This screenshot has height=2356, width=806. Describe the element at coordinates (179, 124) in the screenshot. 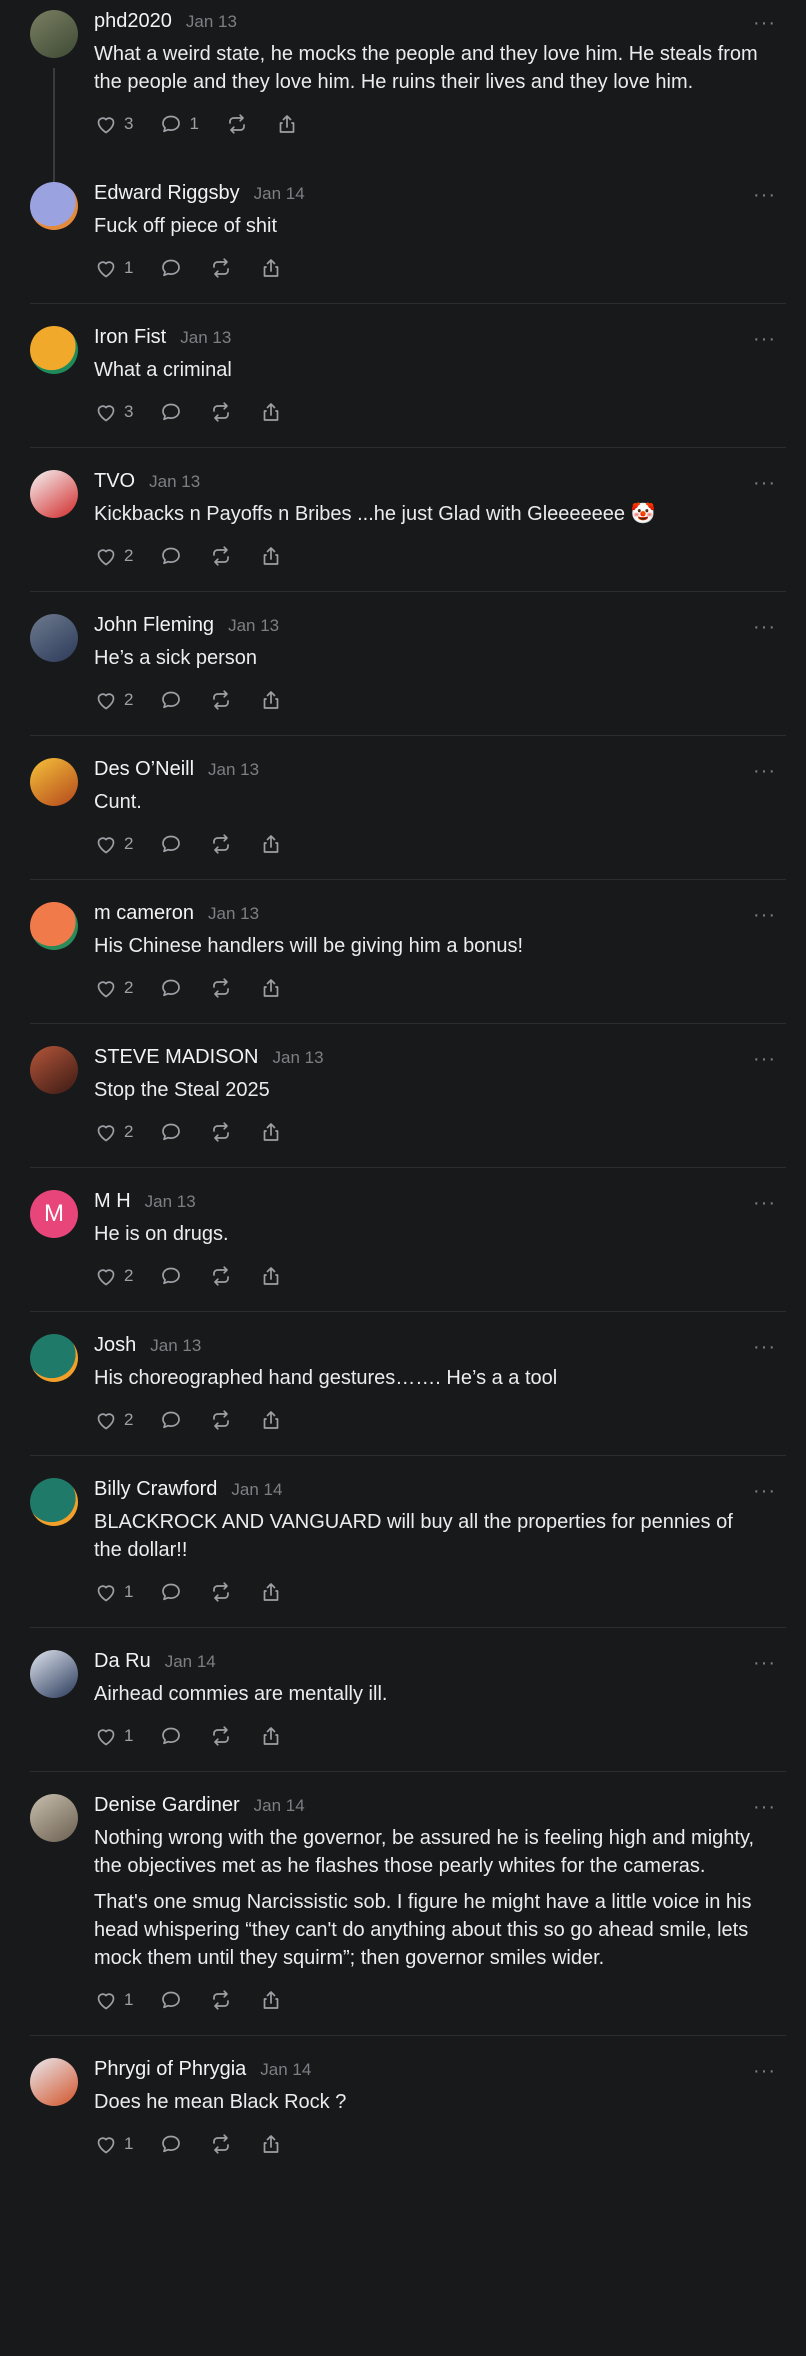

I see `reply-button: 1` at that location.